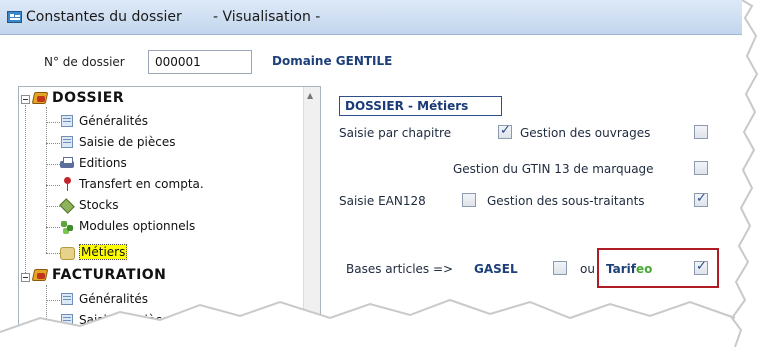 The image size is (759, 347). What do you see at coordinates (382, 201) in the screenshot?
I see `saisie-ean128-label: Saisie EAN128` at bounding box center [382, 201].